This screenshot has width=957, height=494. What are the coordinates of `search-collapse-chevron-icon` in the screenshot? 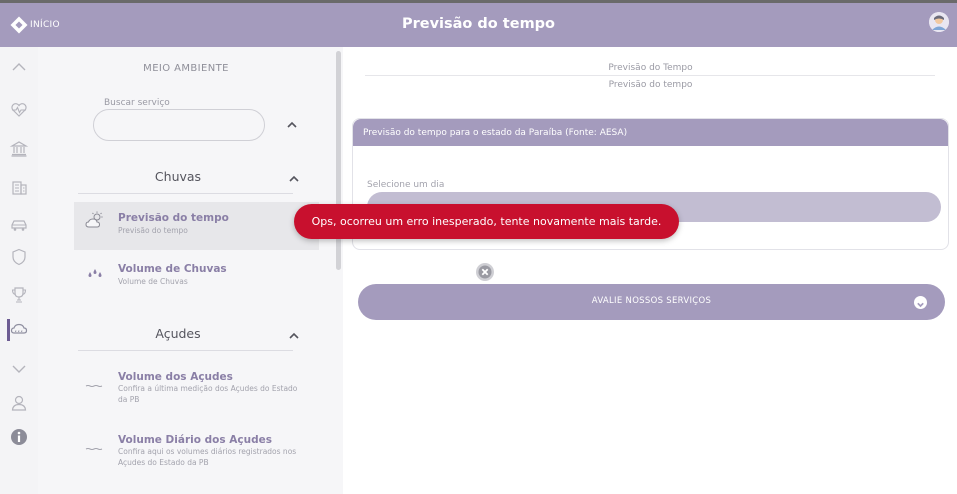 It's located at (292, 124).